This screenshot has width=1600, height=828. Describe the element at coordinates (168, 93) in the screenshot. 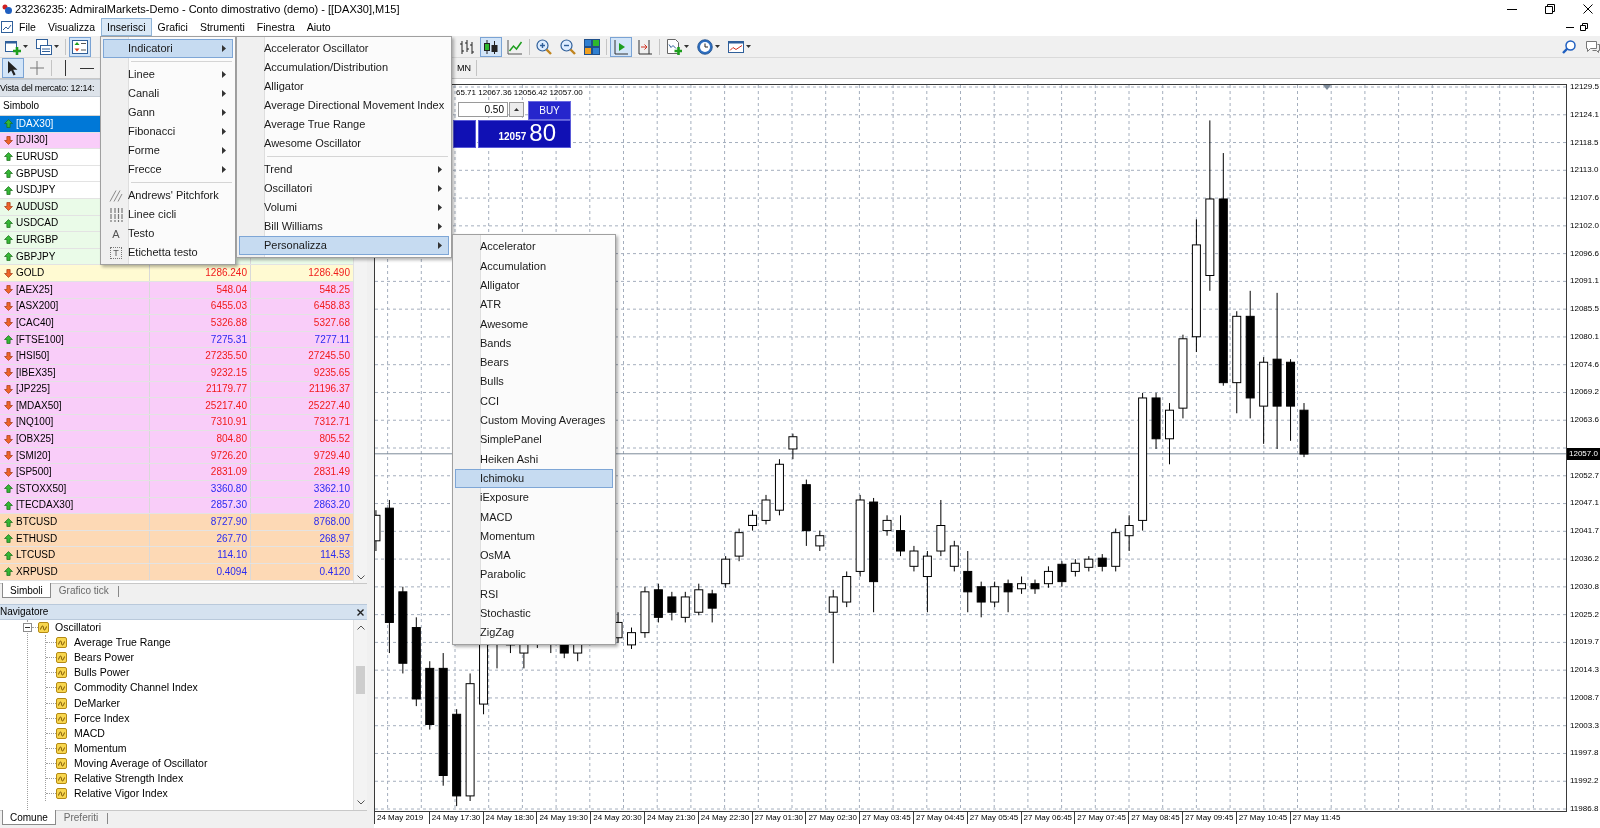

I see `menu-item: Canali` at that location.